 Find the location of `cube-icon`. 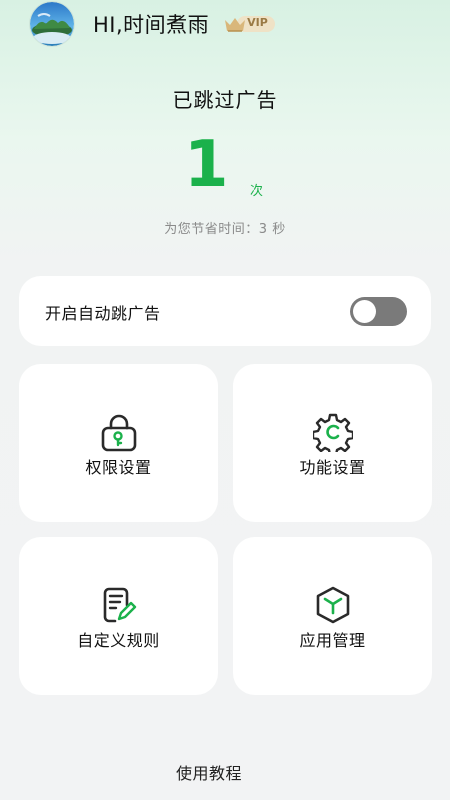

cube-icon is located at coordinates (333, 605).